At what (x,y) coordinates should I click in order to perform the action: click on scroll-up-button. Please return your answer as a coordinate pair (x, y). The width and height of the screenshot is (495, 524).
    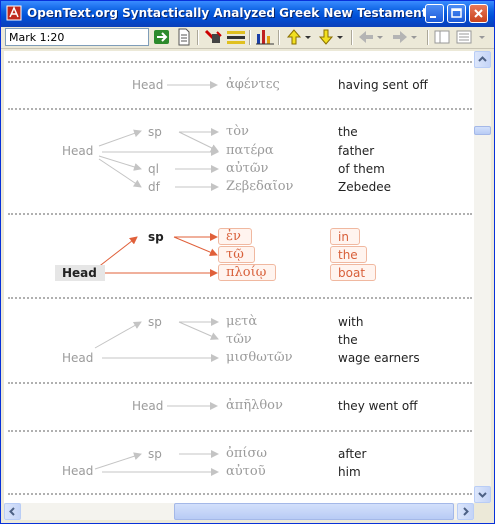
    Looking at the image, I should click on (482, 59).